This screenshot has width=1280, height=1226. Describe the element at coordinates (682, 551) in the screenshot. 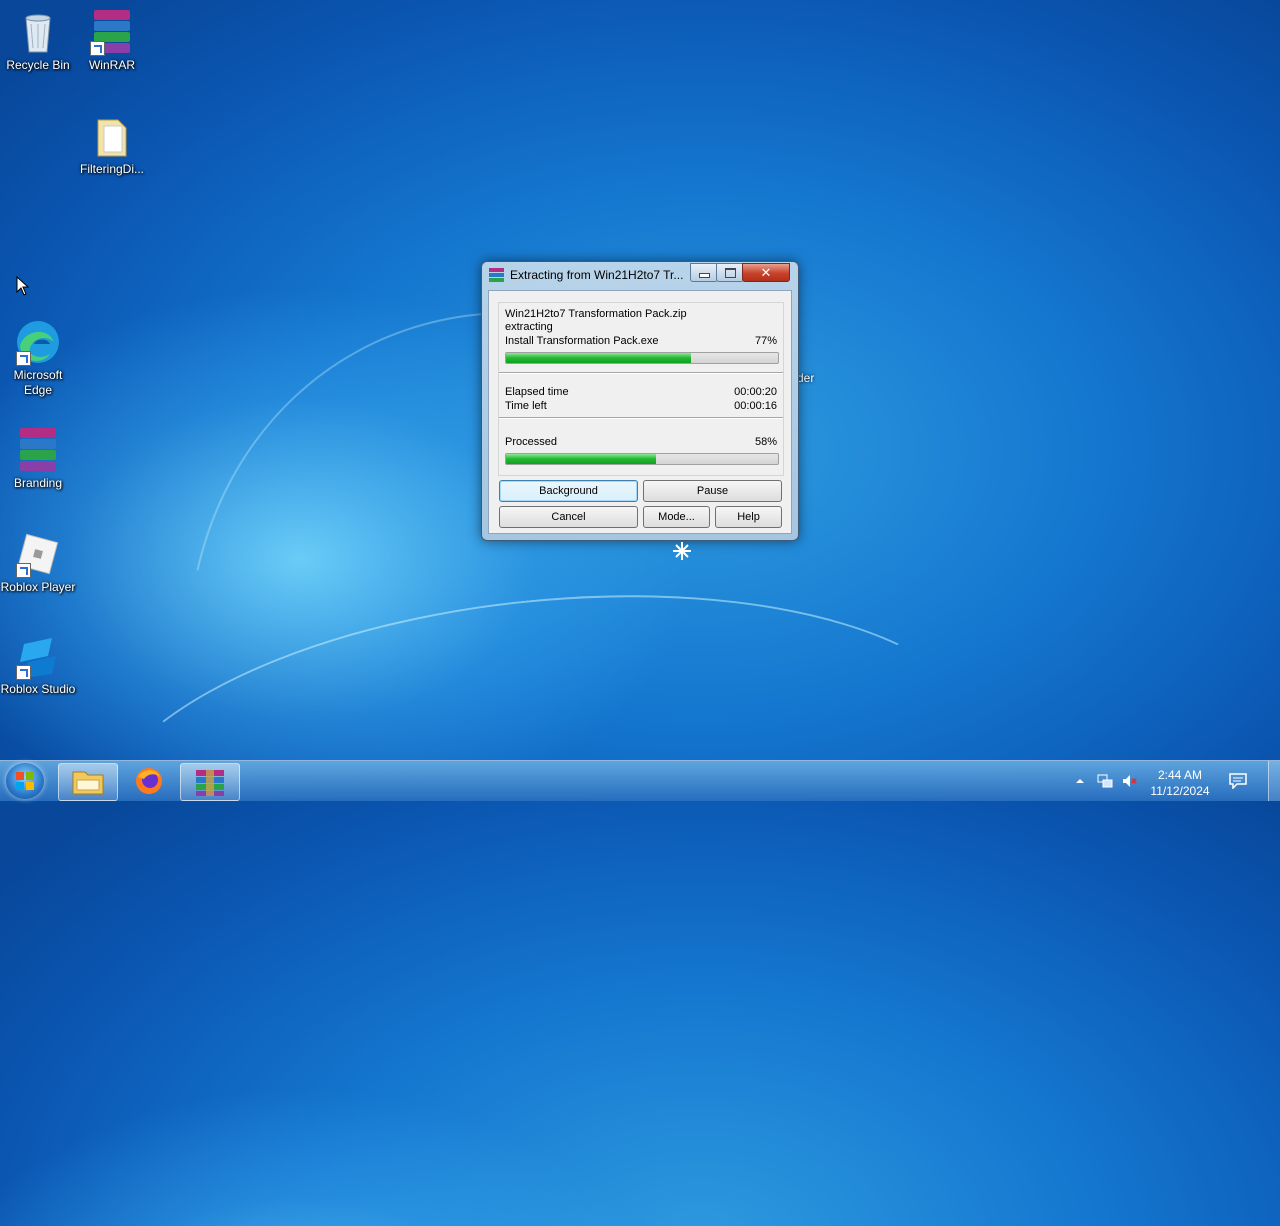

I see `busy-cursor-icon` at that location.